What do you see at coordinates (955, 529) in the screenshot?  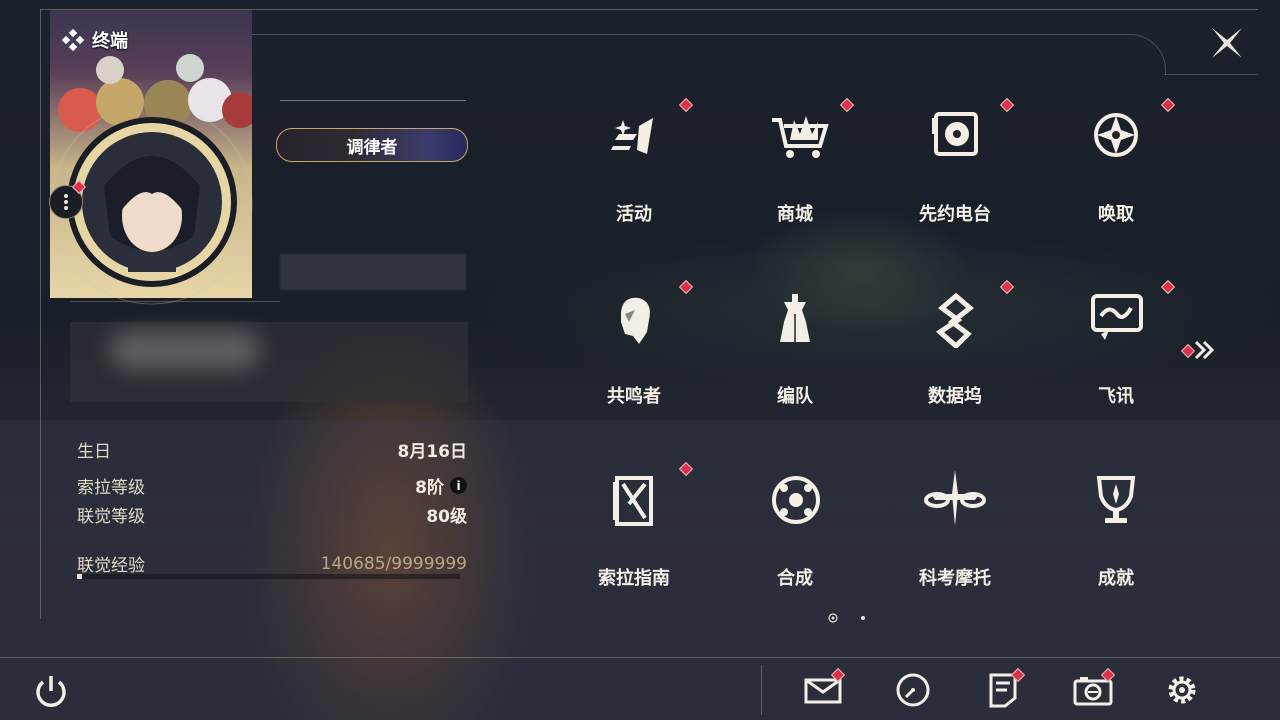 I see `menu-item-motorcycle: 科考摩托` at bounding box center [955, 529].